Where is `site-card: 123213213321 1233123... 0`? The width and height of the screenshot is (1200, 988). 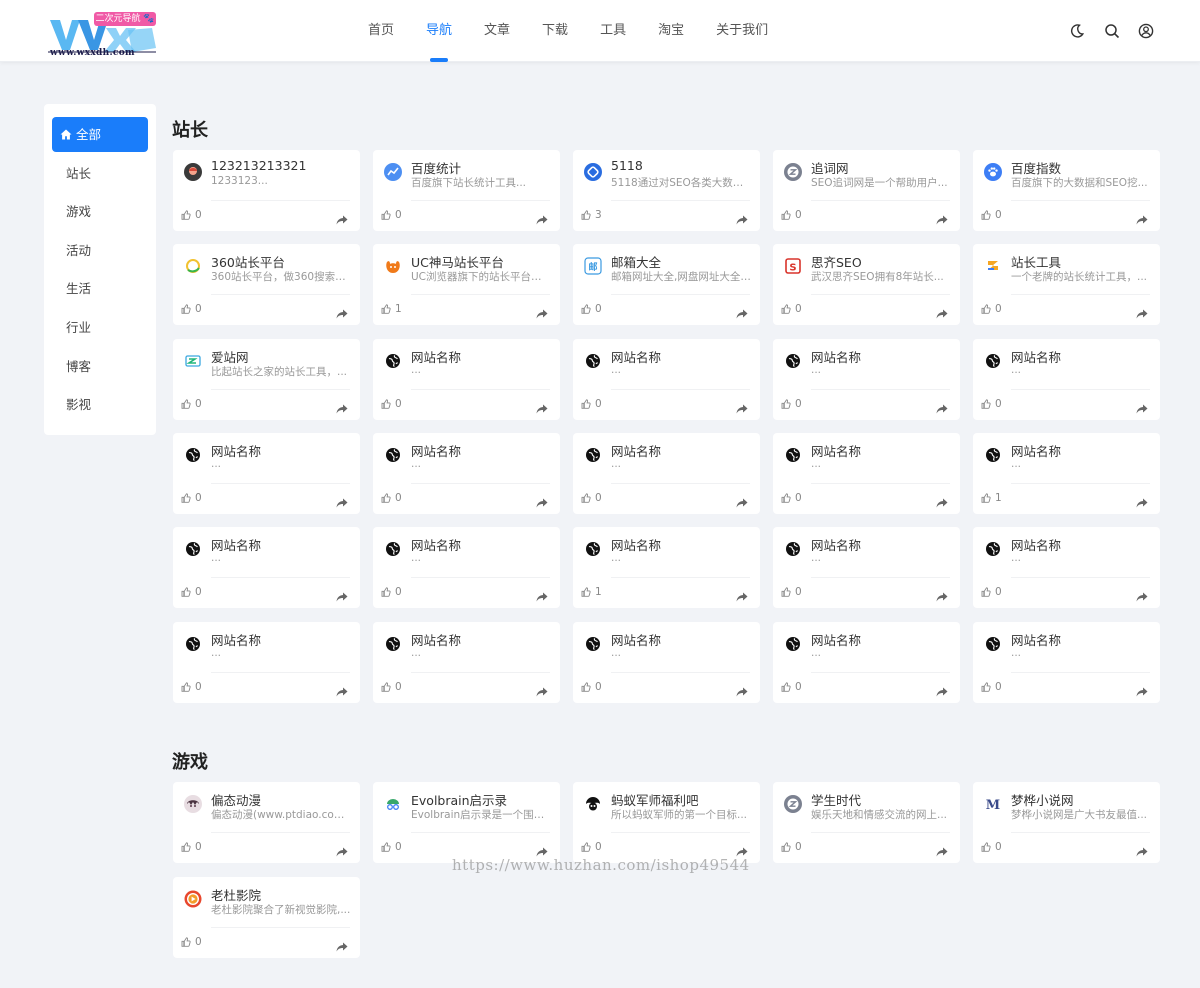
site-card: 123213213321 1233123... 0 is located at coordinates (266, 190).